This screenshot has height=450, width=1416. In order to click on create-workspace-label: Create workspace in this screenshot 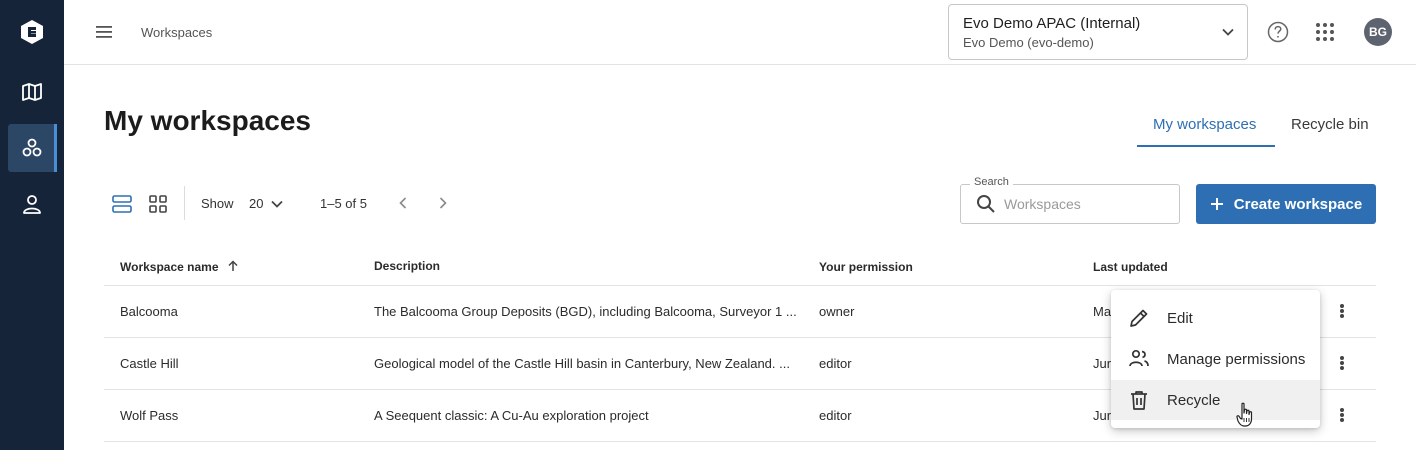, I will do `click(1298, 204)`.